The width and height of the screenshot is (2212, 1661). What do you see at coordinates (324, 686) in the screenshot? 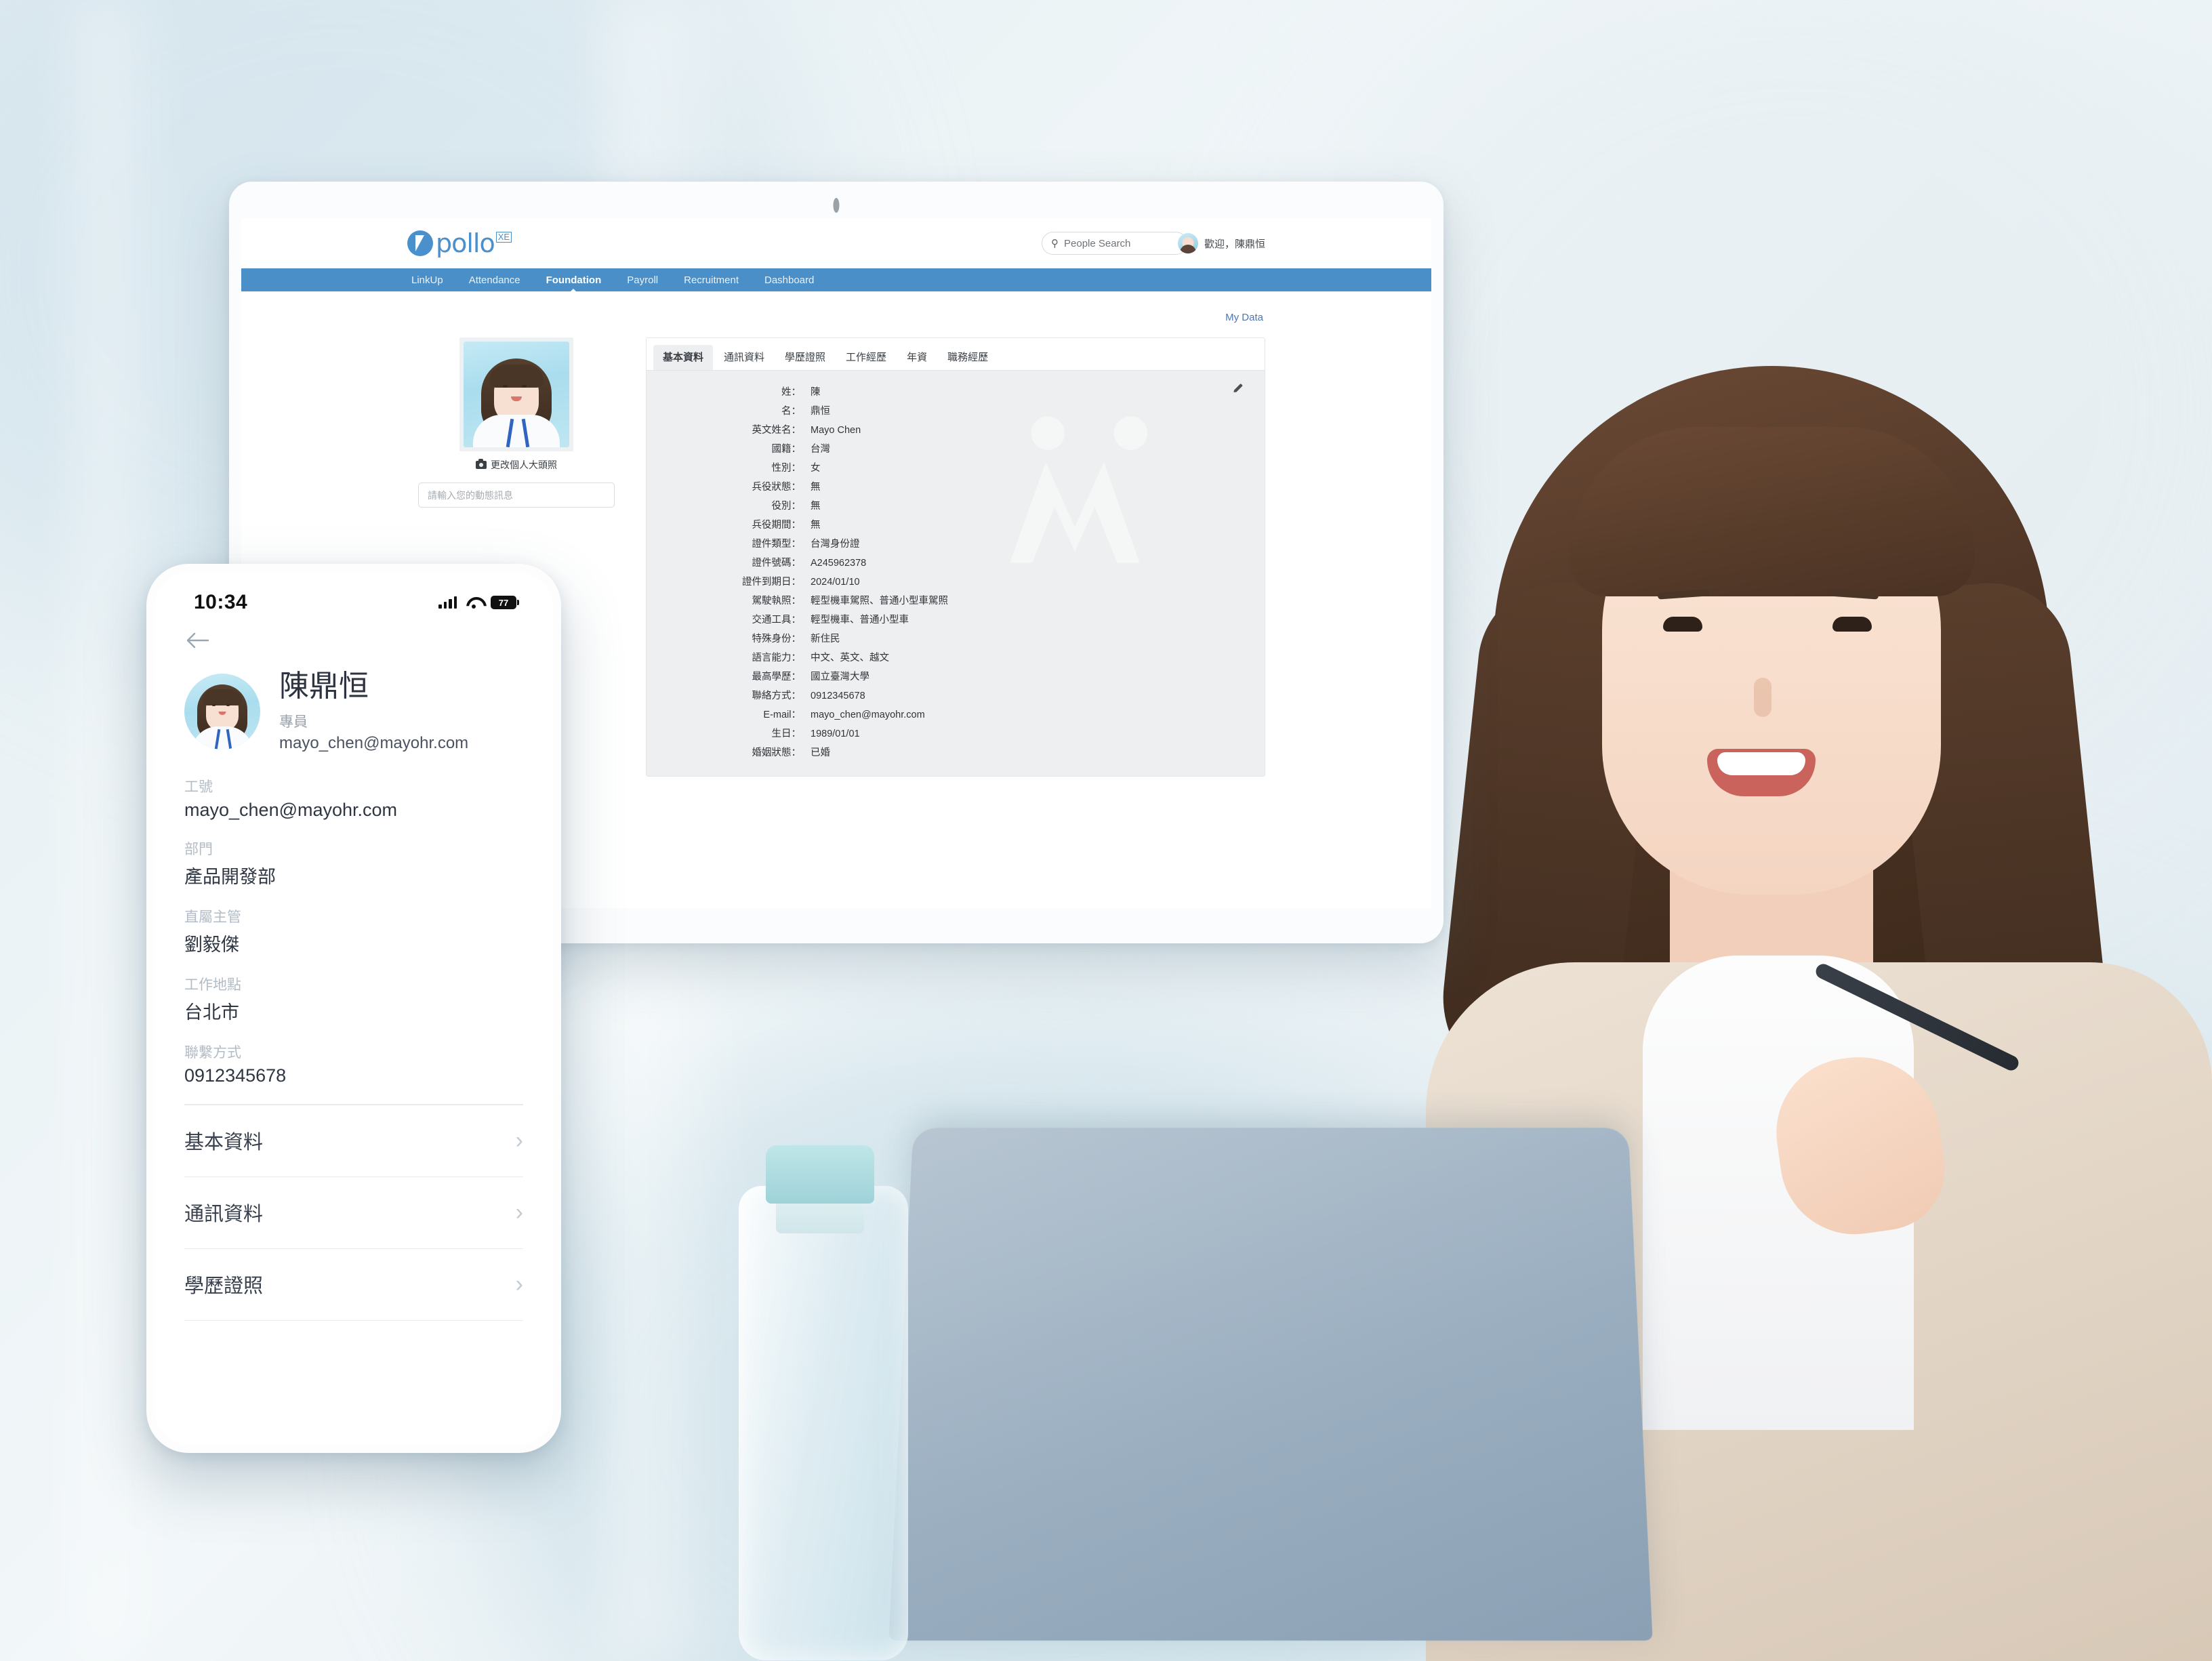
I see `phone-profile-name: 陳鼎恒` at bounding box center [324, 686].